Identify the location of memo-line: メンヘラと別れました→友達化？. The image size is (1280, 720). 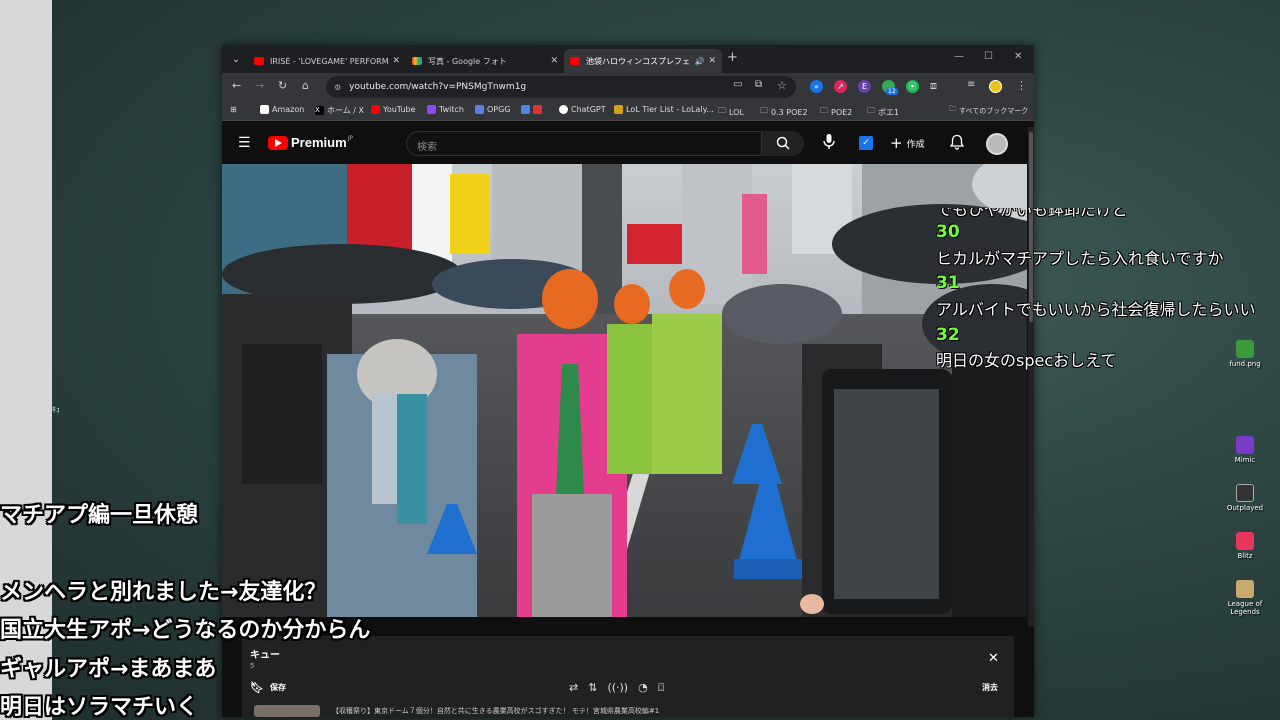
(163, 592).